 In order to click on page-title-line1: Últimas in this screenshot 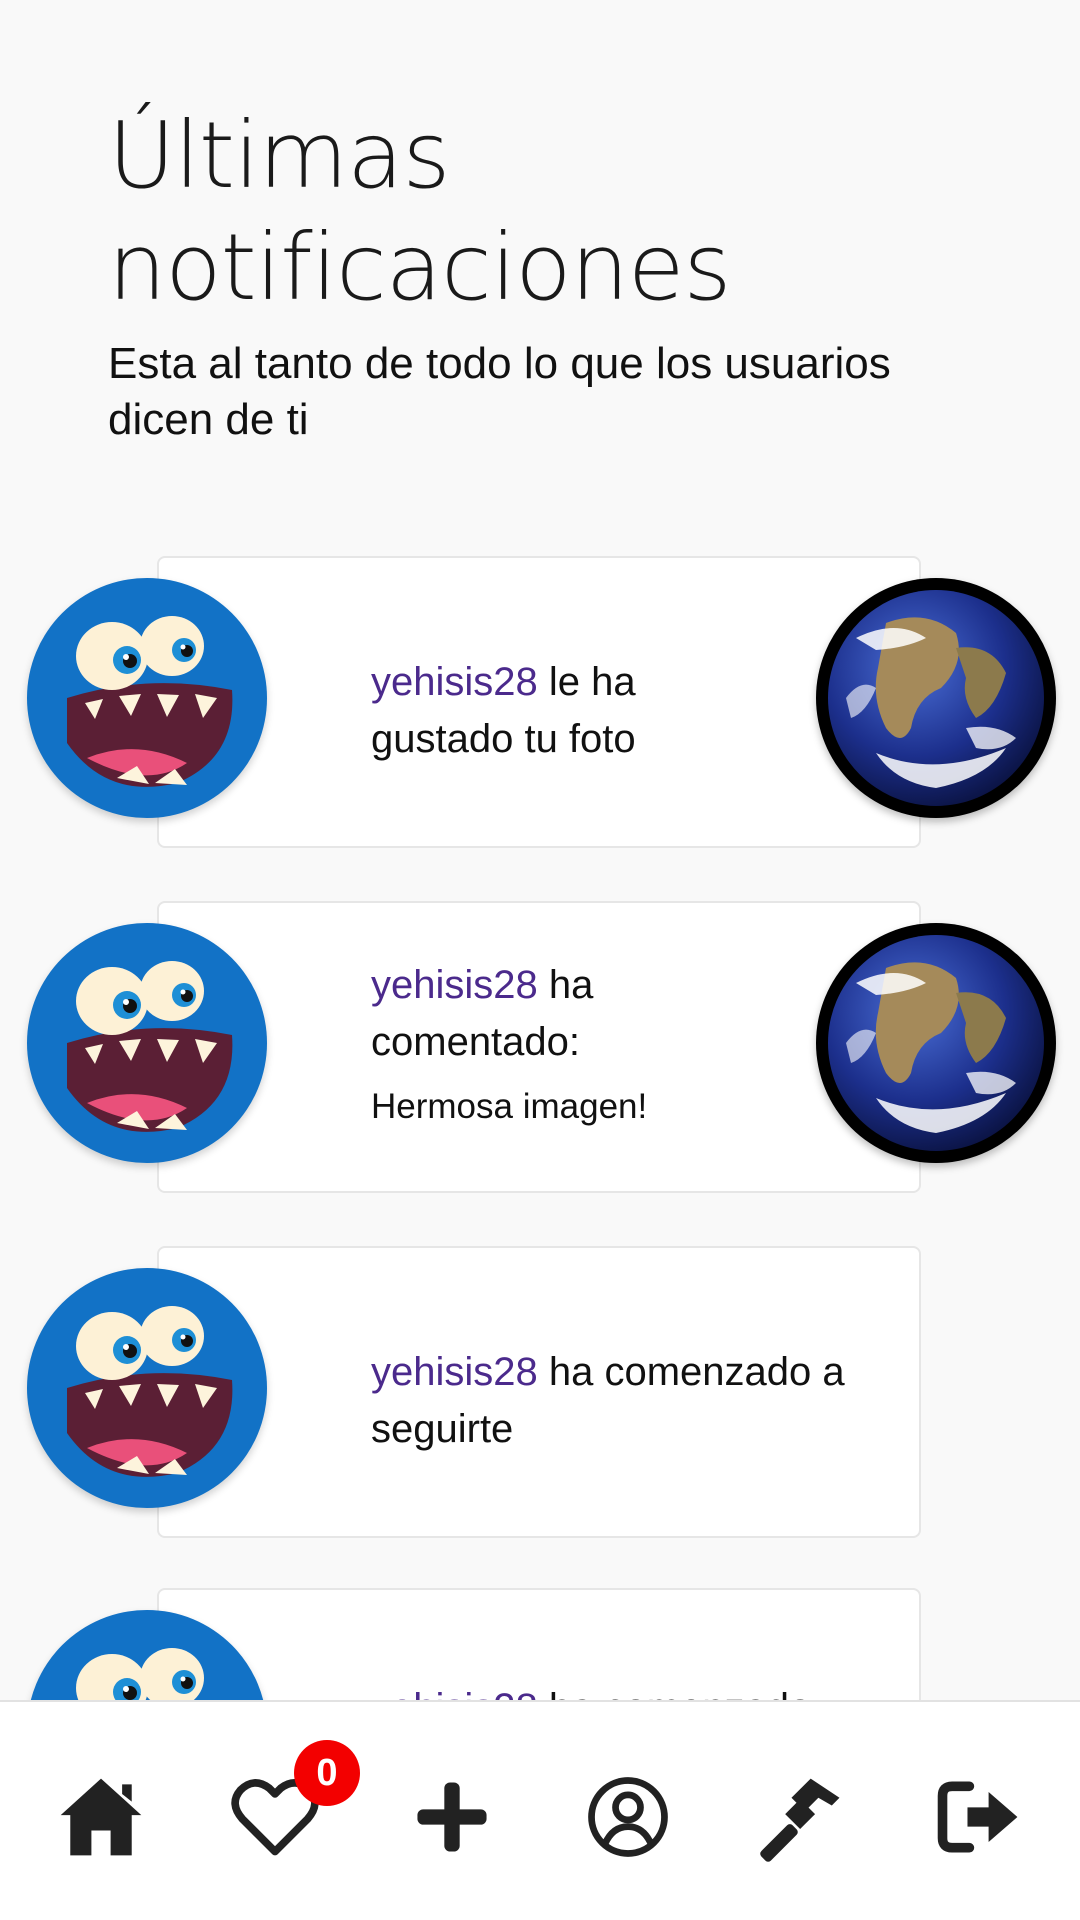, I will do `click(279, 155)`.